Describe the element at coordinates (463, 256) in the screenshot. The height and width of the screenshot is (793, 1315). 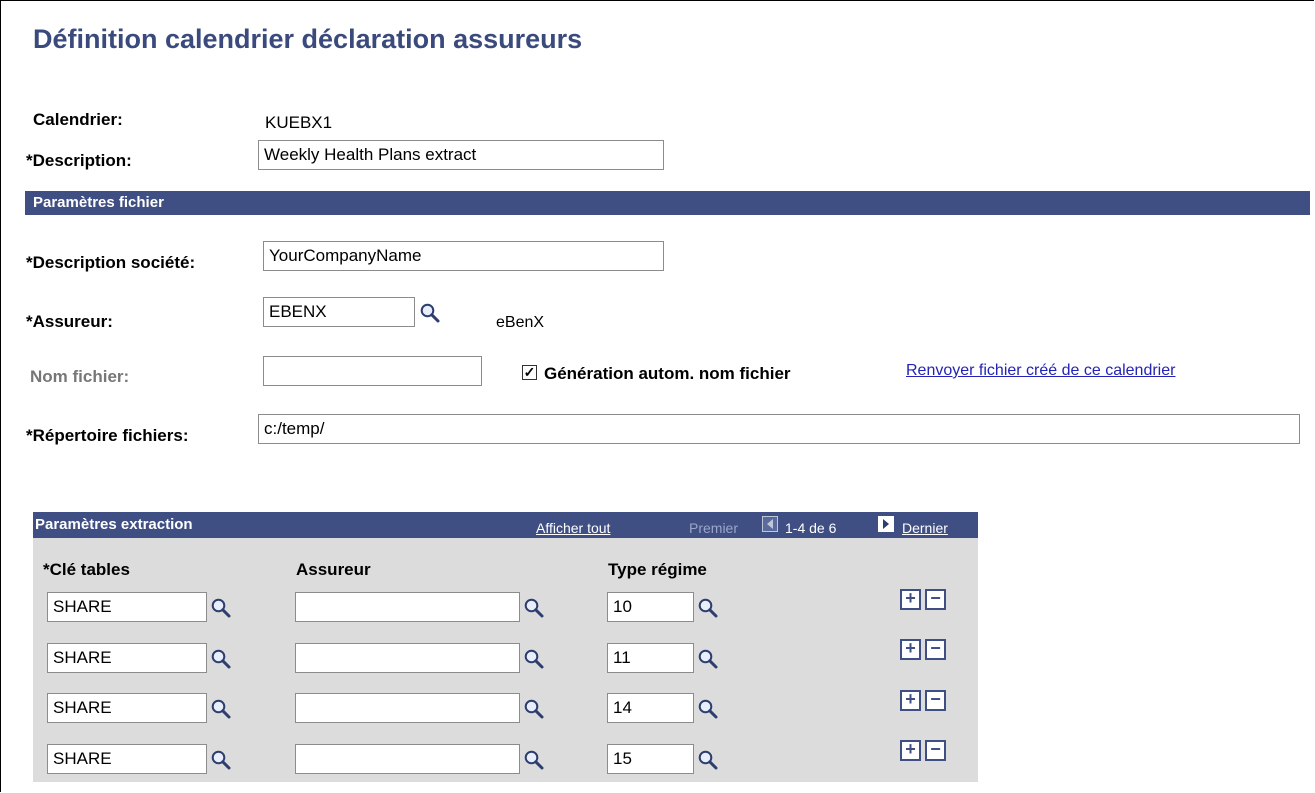
I see `company-description-input` at that location.